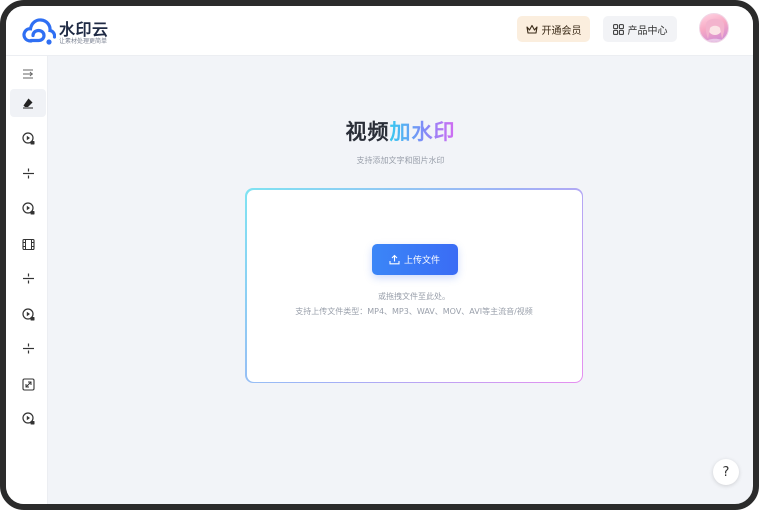 The height and width of the screenshot is (510, 759). Describe the element at coordinates (39, 31) in the screenshot. I see `cloud-logo-icon` at that location.